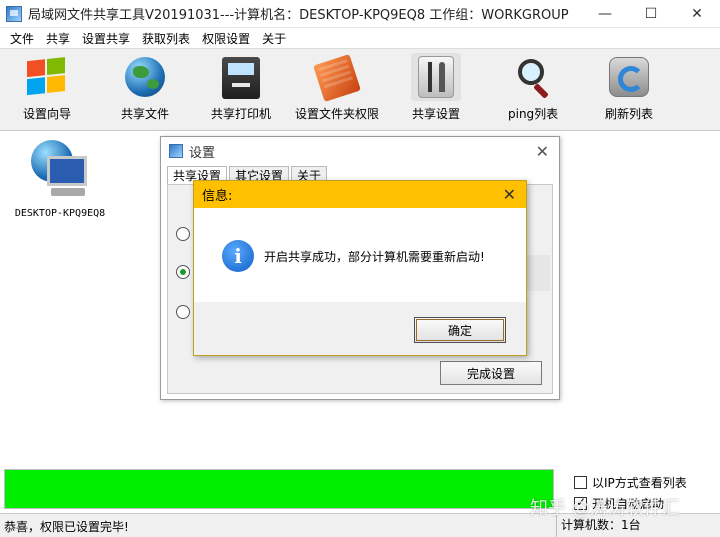 Image resolution: width=720 pixels, height=537 pixels. I want to click on menu-about: 关于, so click(274, 38).